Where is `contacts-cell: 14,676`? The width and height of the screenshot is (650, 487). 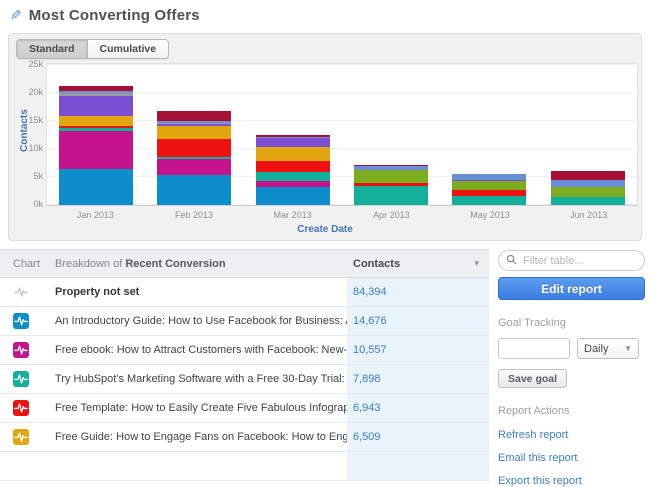 contacts-cell: 14,676 is located at coordinates (418, 321).